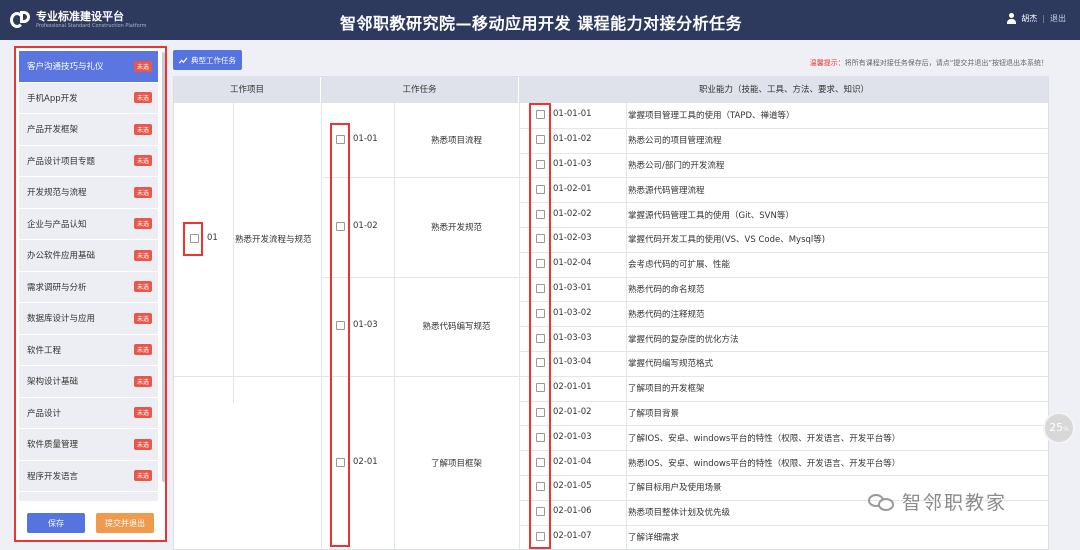  Describe the element at coordinates (679, 265) in the screenshot. I see `ability-text: 会考虑代码的可扩展、性能` at that location.